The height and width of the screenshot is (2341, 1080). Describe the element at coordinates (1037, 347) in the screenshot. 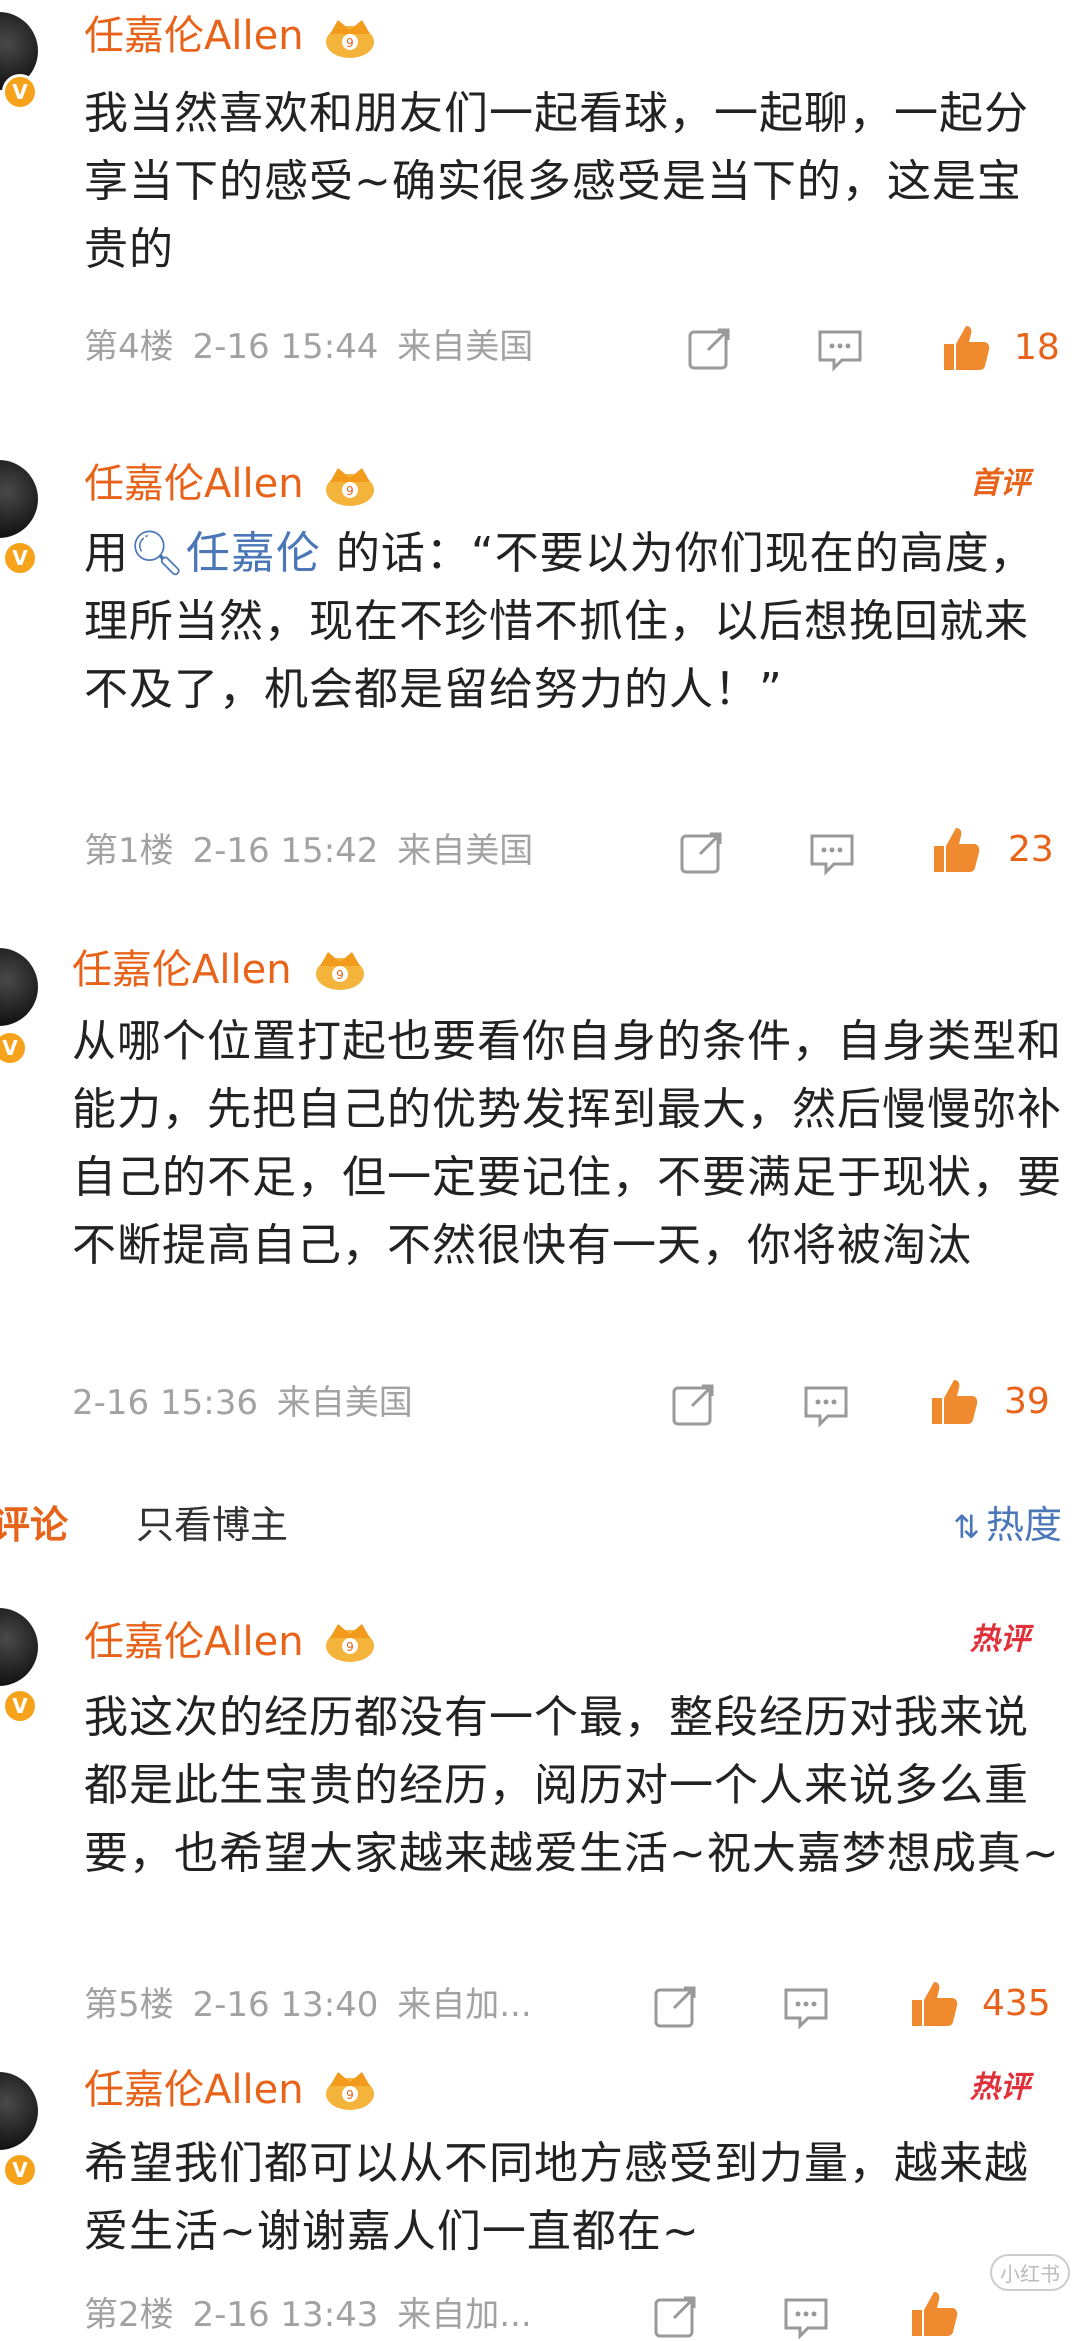

I see `like-count: 18` at that location.